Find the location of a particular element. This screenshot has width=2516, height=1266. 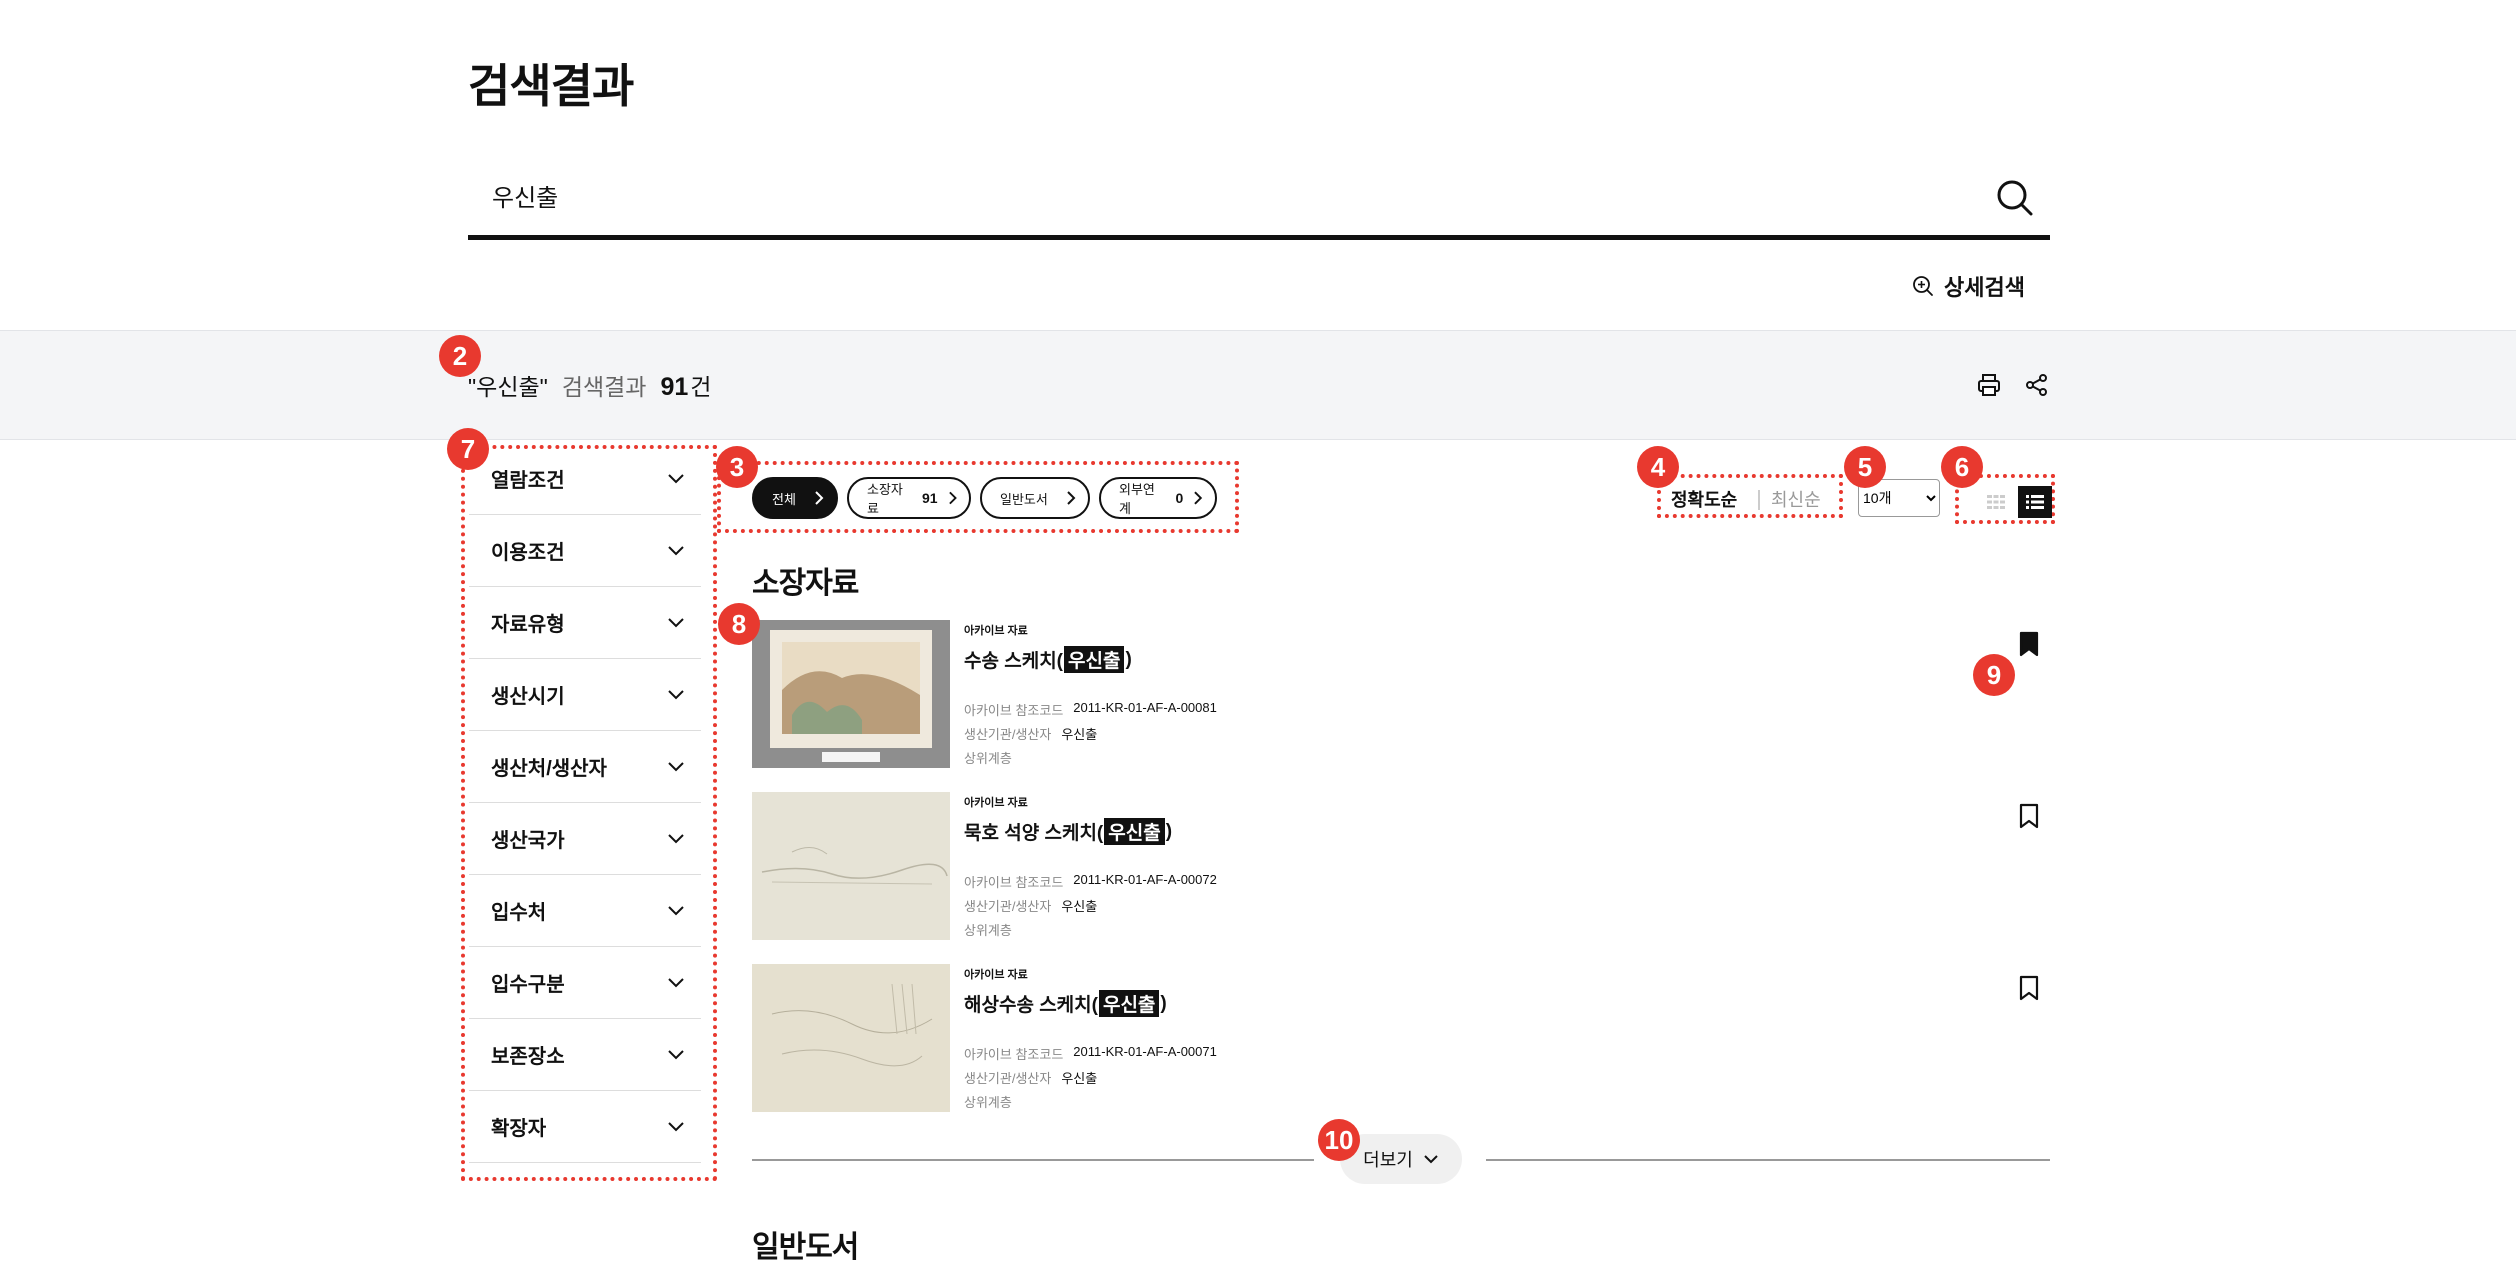

results-summary-band is located at coordinates (1258, 385).